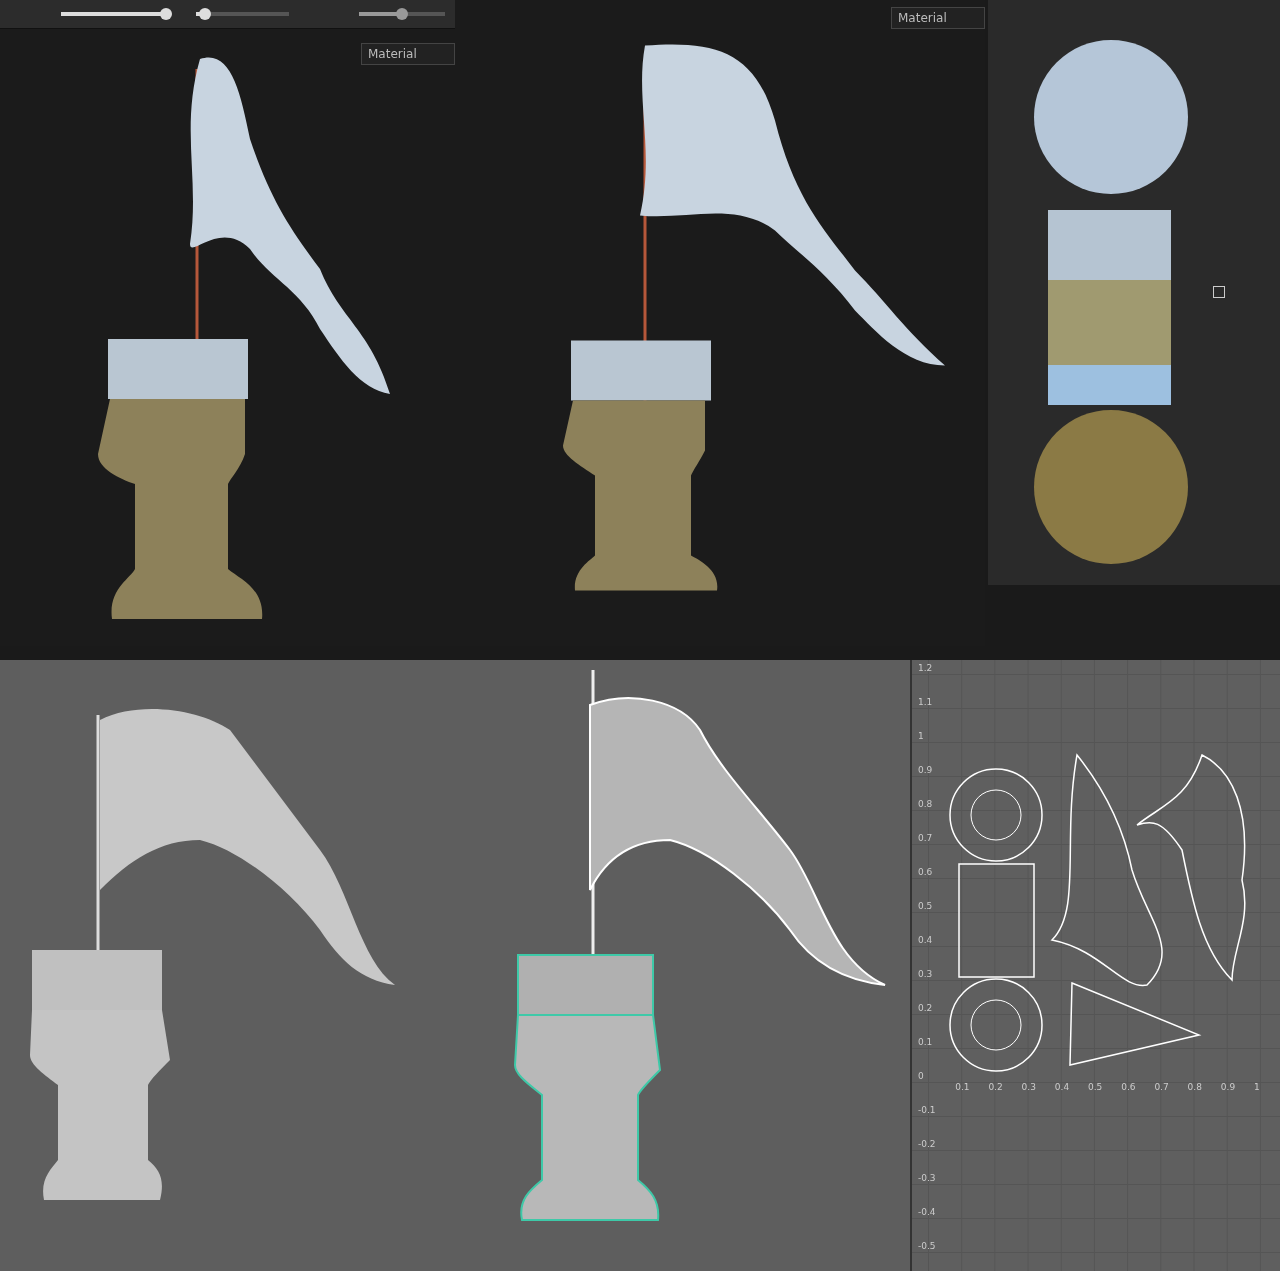  I want to click on axis-tick-label: -0.5, so click(927, 1246).